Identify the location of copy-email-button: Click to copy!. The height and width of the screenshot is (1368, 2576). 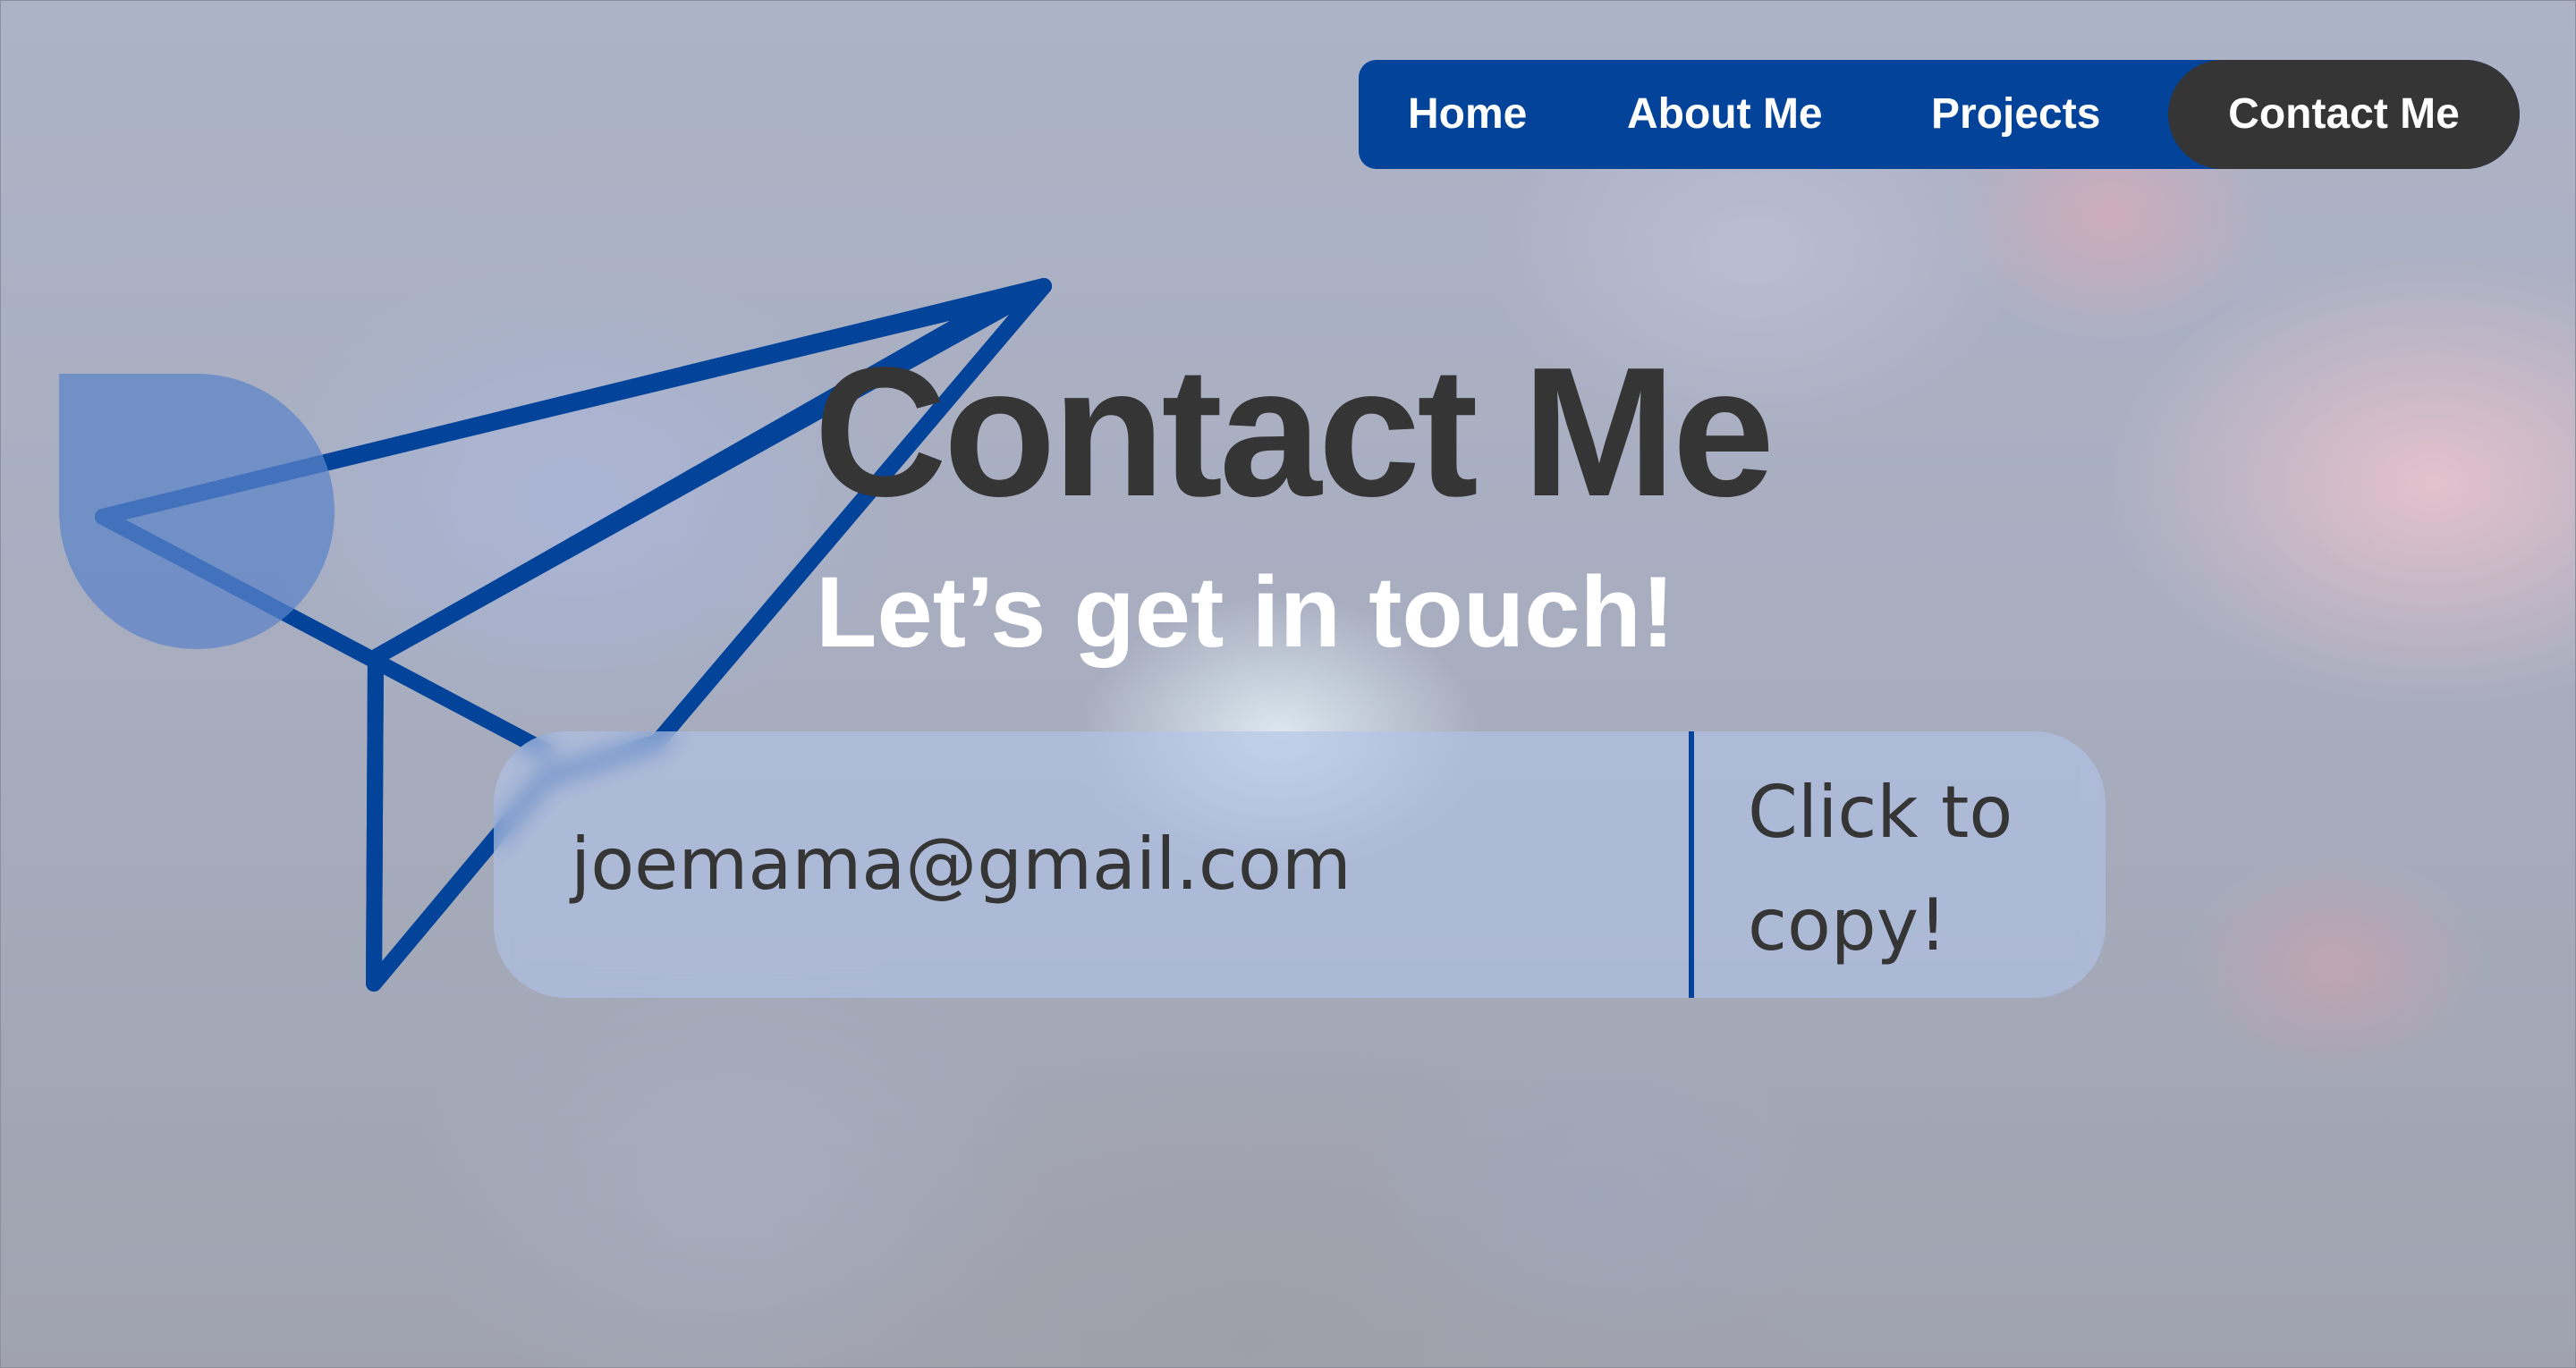
(1900, 864).